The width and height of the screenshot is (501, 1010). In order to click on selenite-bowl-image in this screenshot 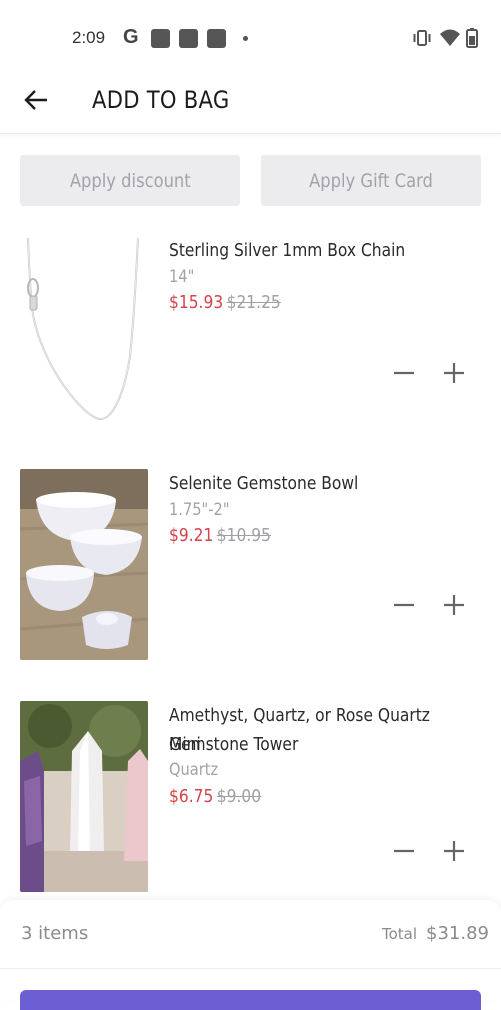, I will do `click(84, 564)`.